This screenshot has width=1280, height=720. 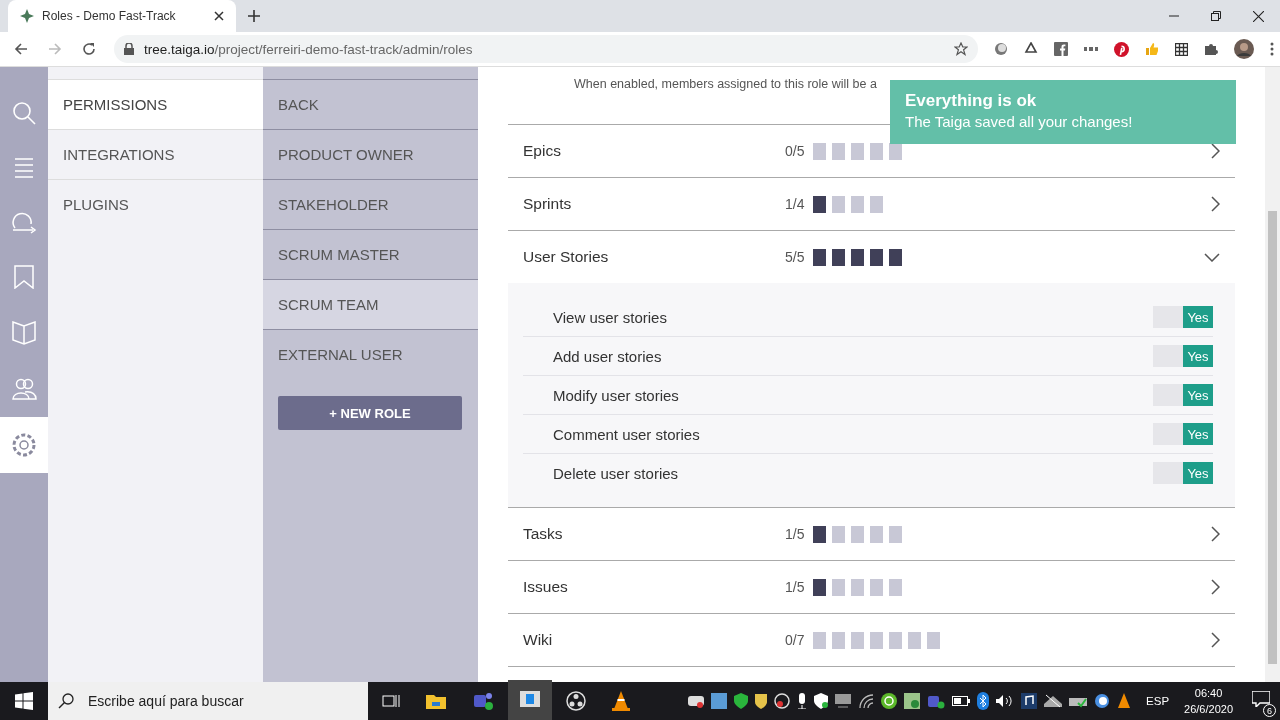 I want to click on microphone-icon, so click(x=802, y=701).